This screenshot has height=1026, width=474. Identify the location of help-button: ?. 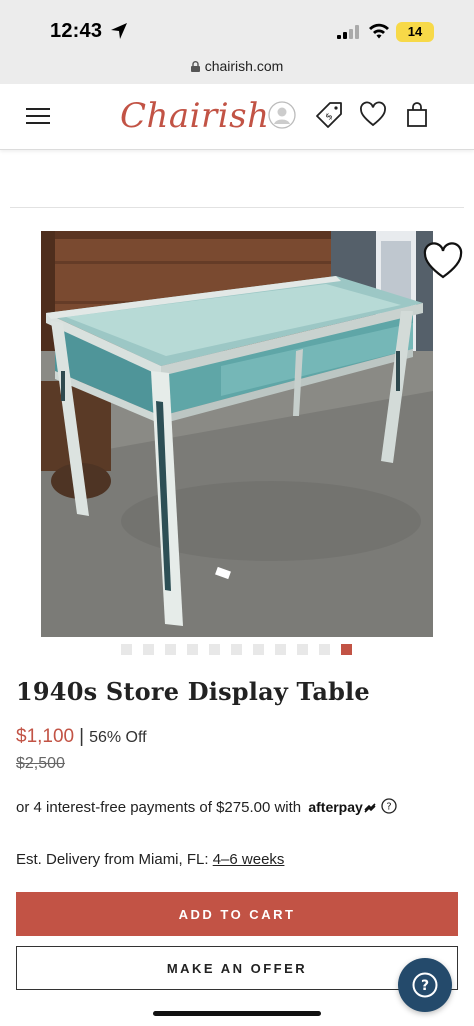
(425, 985).